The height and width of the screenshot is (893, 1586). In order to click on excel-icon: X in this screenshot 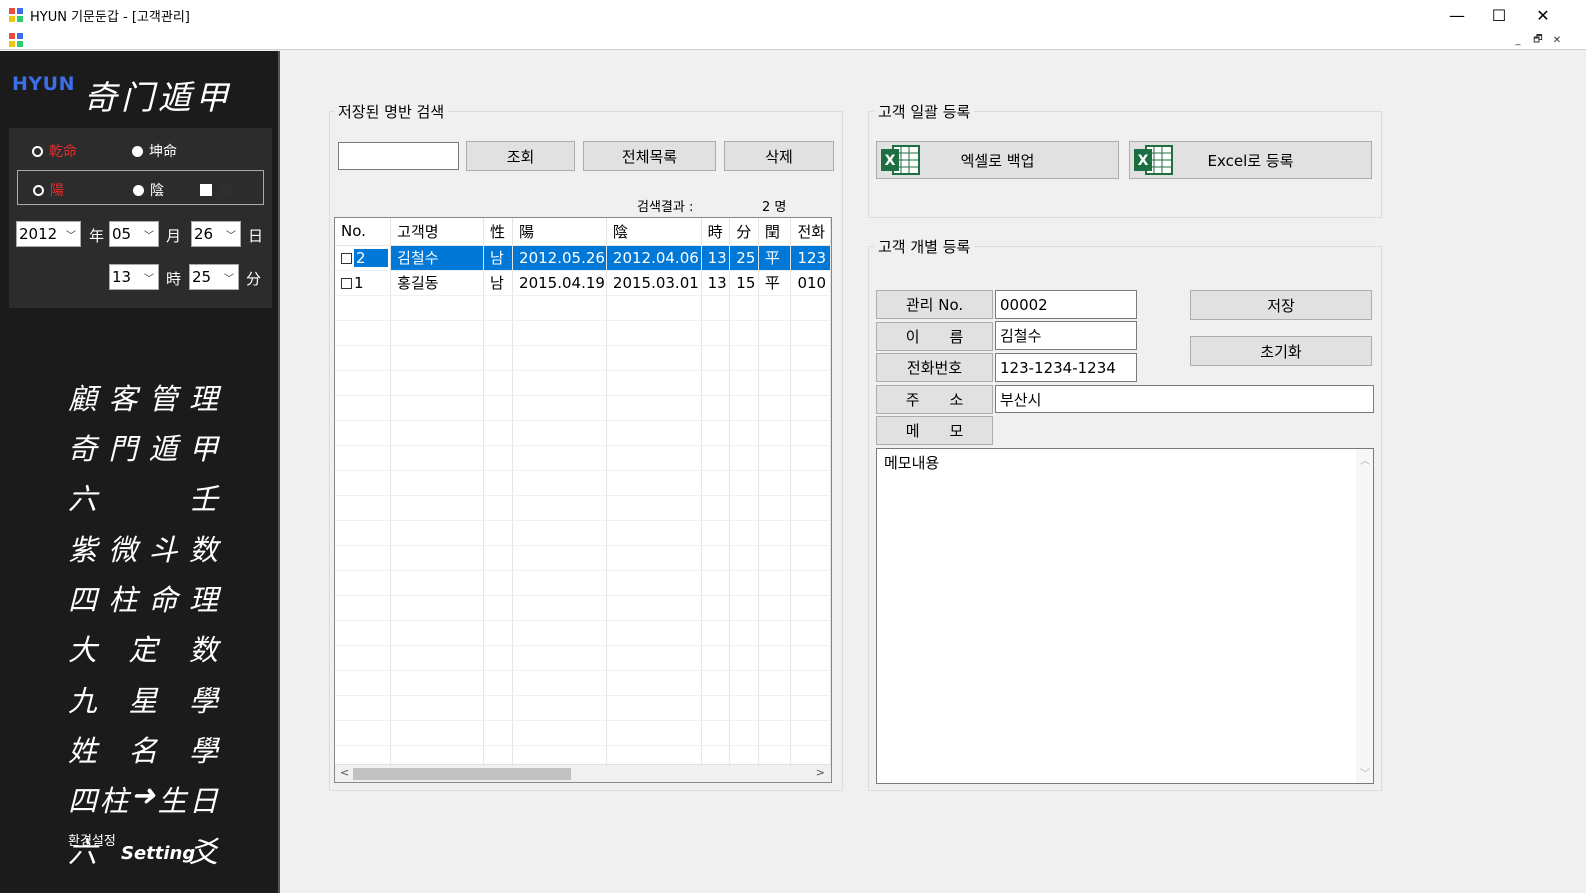, I will do `click(1153, 160)`.